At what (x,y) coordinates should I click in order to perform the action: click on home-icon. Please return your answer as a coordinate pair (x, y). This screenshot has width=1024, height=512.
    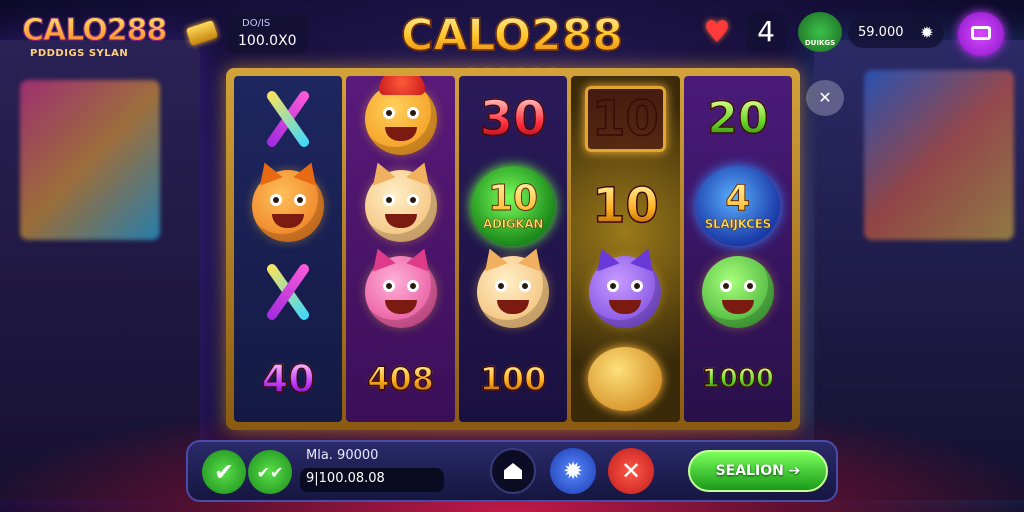
    Looking at the image, I should click on (513, 471).